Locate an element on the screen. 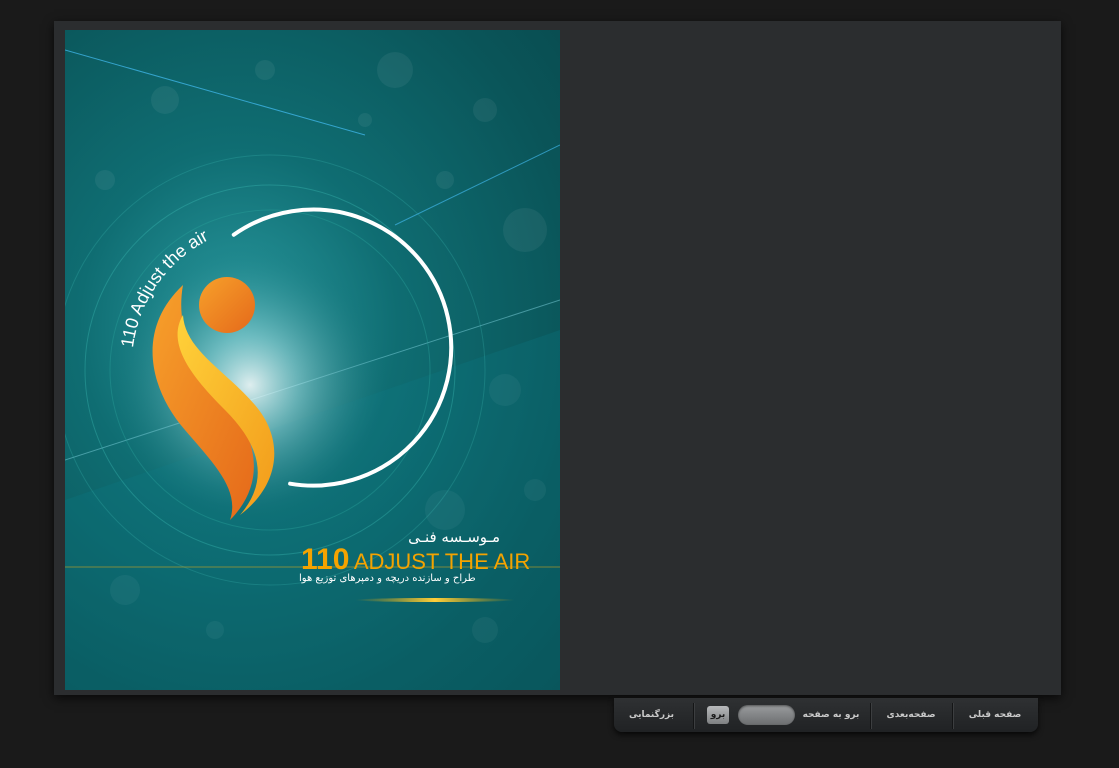 Image resolution: width=1119 pixels, height=768 pixels. zoom-button: بزرگنمایی is located at coordinates (651, 715).